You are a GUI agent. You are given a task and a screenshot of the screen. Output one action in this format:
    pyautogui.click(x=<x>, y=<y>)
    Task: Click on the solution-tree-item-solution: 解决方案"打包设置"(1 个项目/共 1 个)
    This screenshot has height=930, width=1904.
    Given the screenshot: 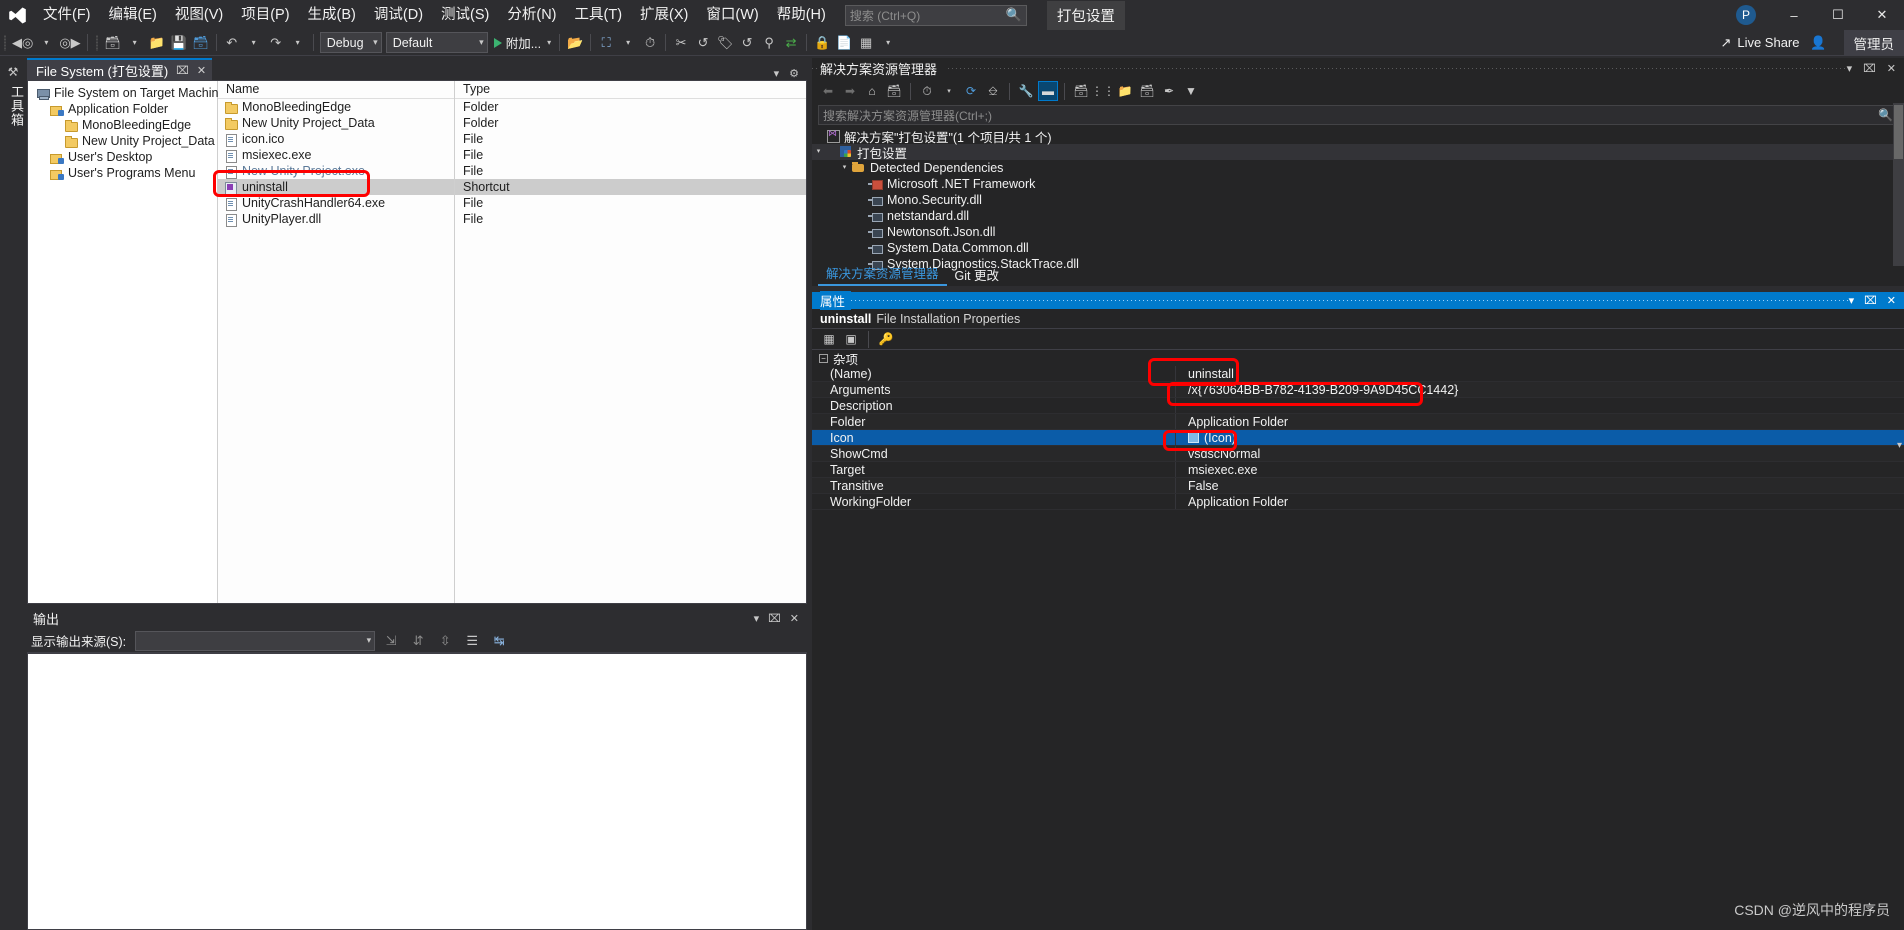 What is the action you would take?
    pyautogui.click(x=1358, y=136)
    